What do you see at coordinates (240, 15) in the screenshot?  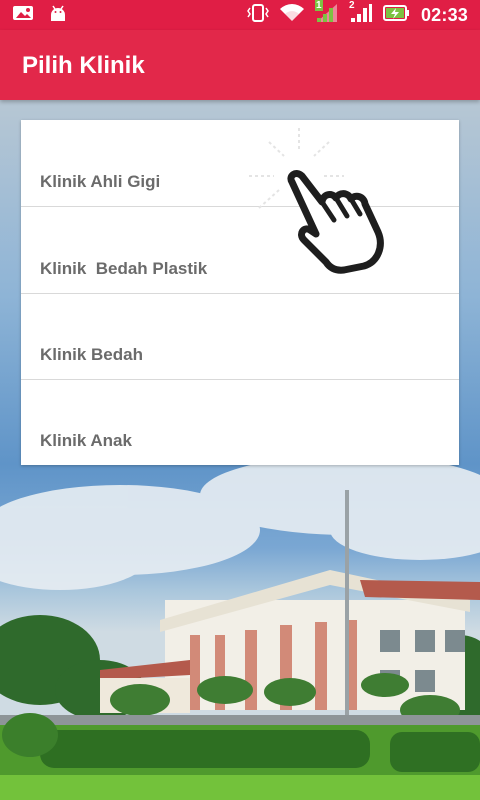 I see `status-bar: 1 2 02:33` at bounding box center [240, 15].